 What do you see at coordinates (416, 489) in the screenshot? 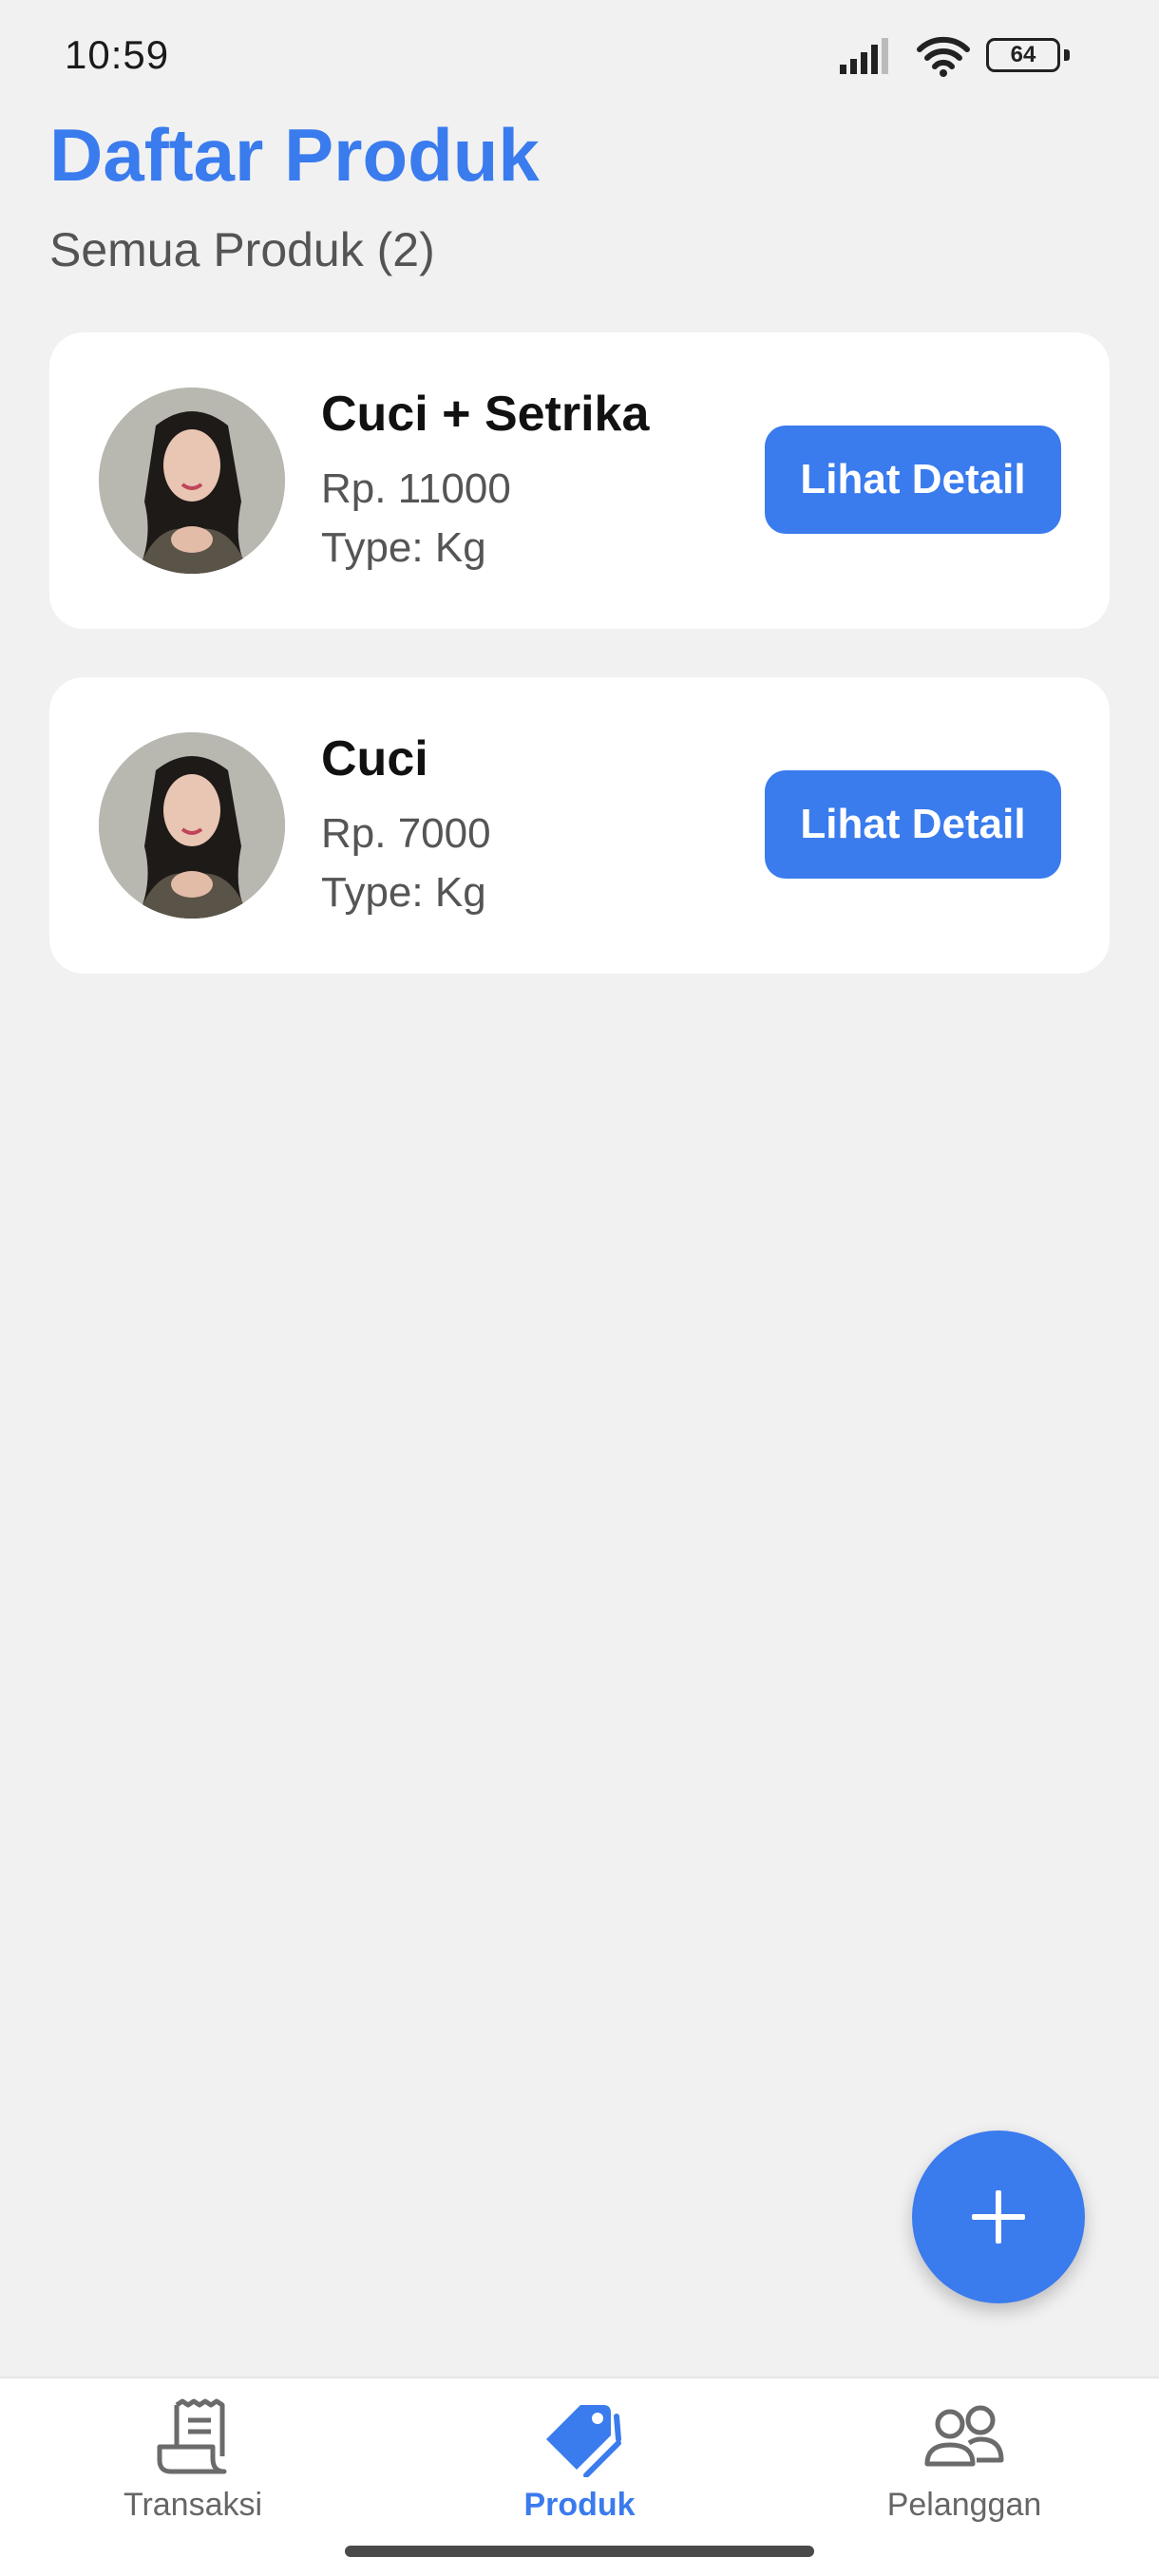
I see `product-price: Rp. 11000` at bounding box center [416, 489].